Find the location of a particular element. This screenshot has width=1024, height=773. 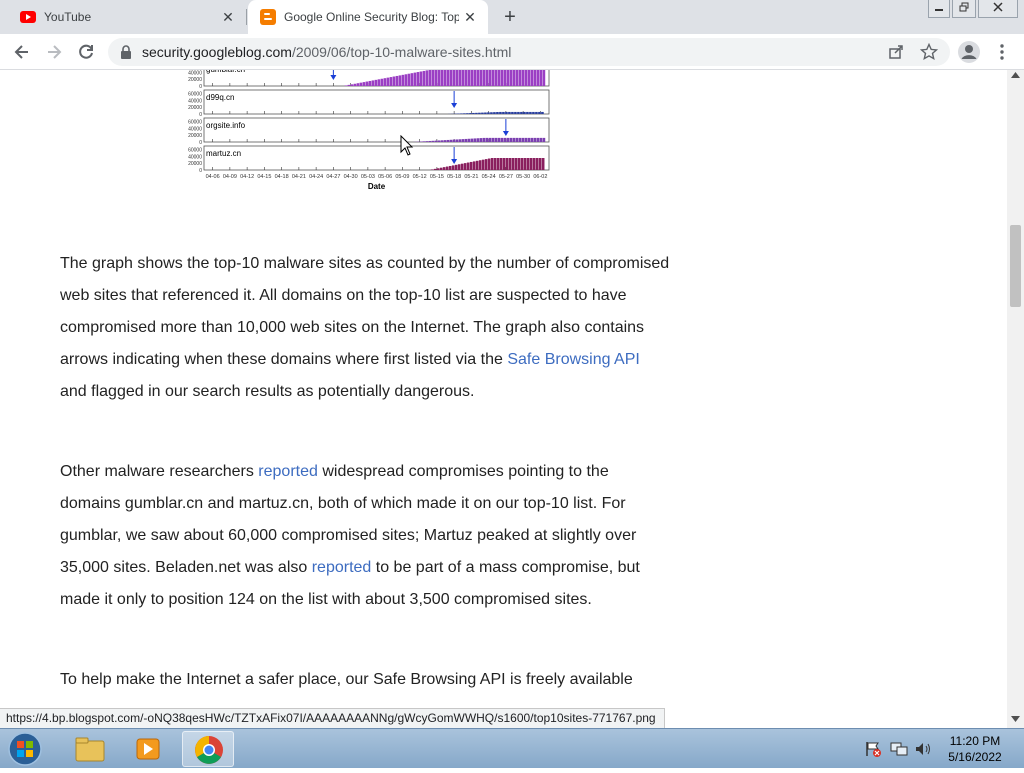

menu-kebab-icon is located at coordinates (1002, 52).